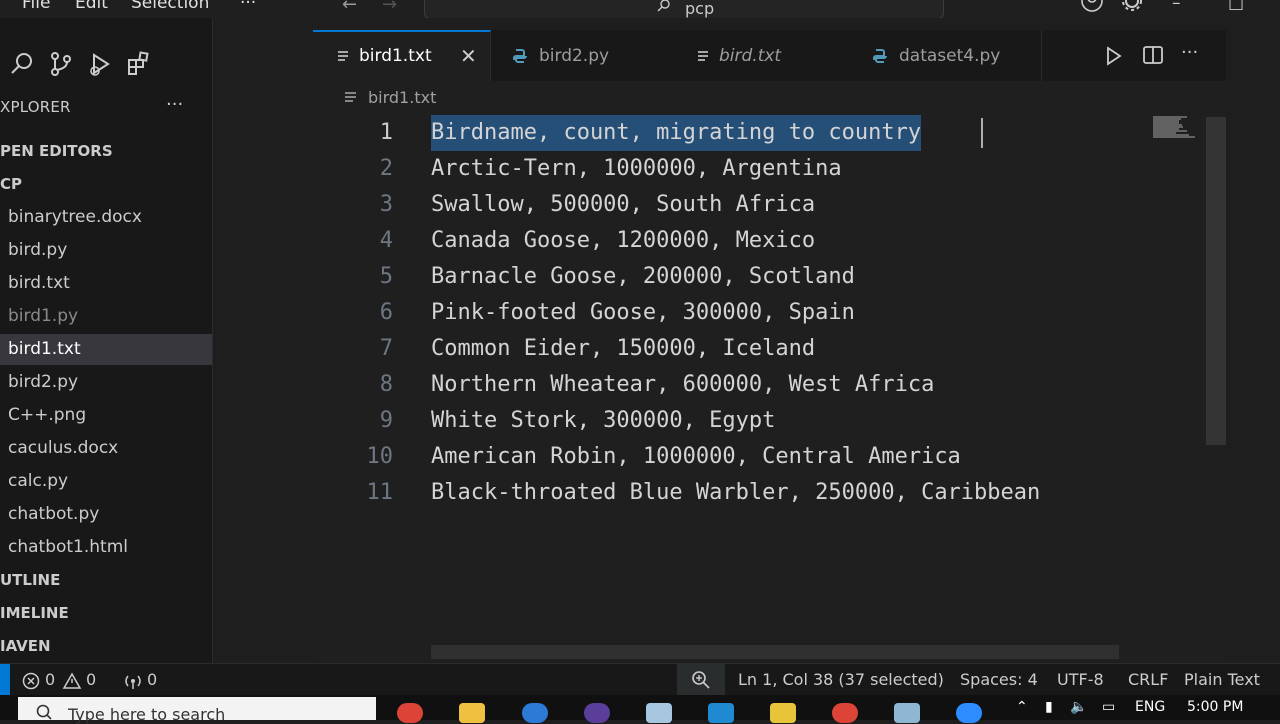  Describe the element at coordinates (969, 713) in the screenshot. I see `zoom-app-icon` at that location.